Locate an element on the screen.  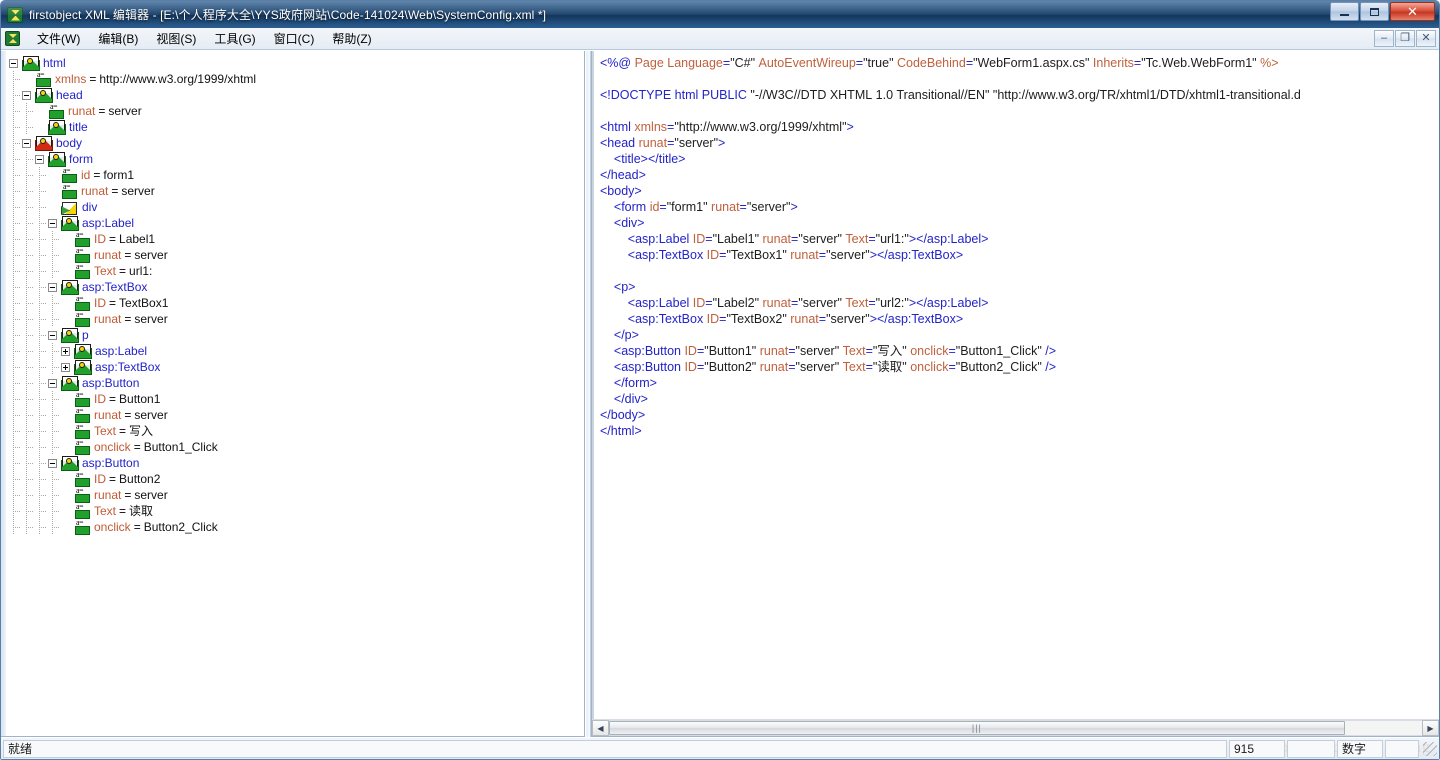
tree-node: ID=TextBox1 is located at coordinates (296, 302).